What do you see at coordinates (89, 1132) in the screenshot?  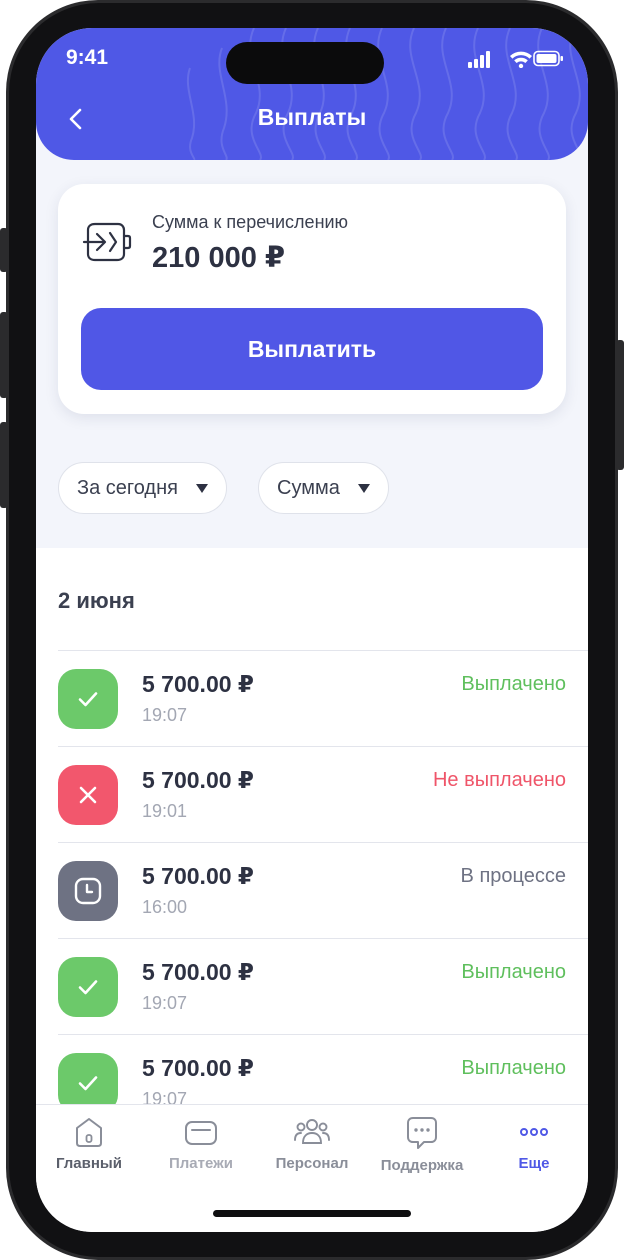 I see `home-icon` at bounding box center [89, 1132].